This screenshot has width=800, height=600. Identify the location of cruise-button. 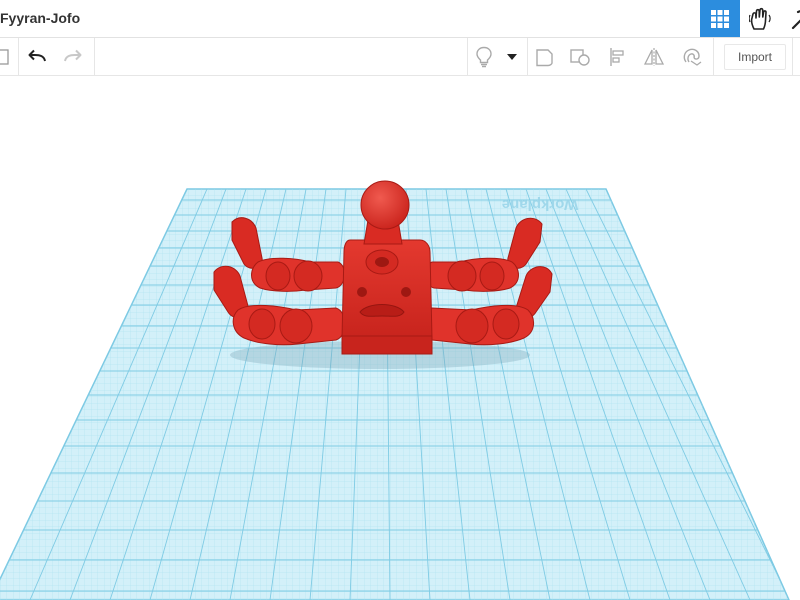
(692, 57).